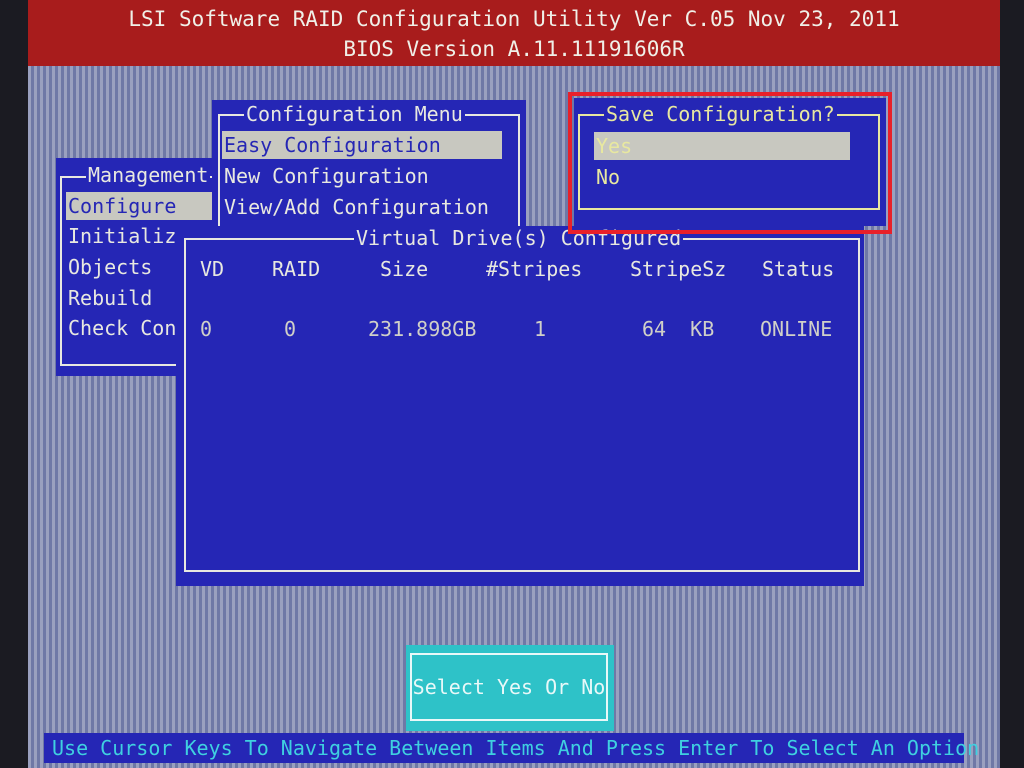  I want to click on menu-item-initialize: Initializ, so click(122, 236).